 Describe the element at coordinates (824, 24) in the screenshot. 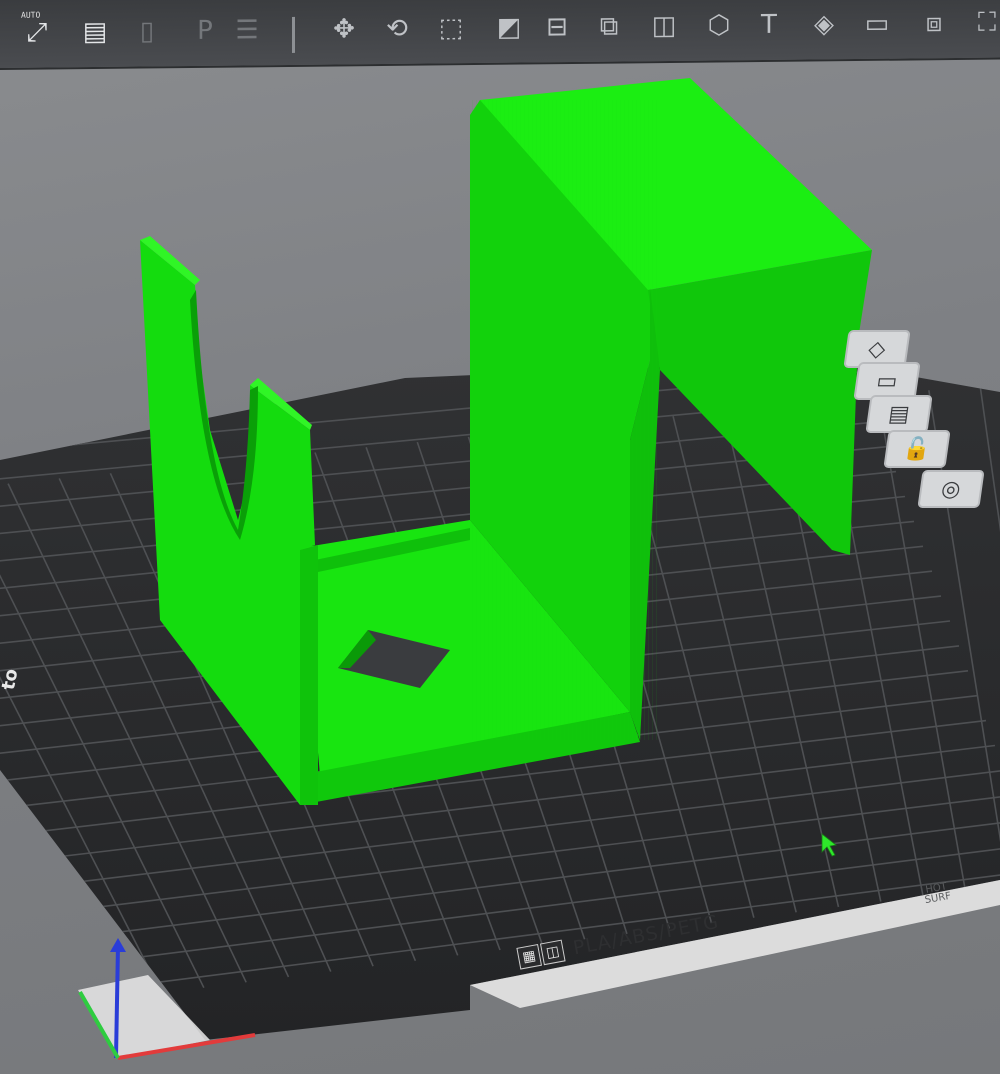

I see `color-paint-icon: ◈` at that location.